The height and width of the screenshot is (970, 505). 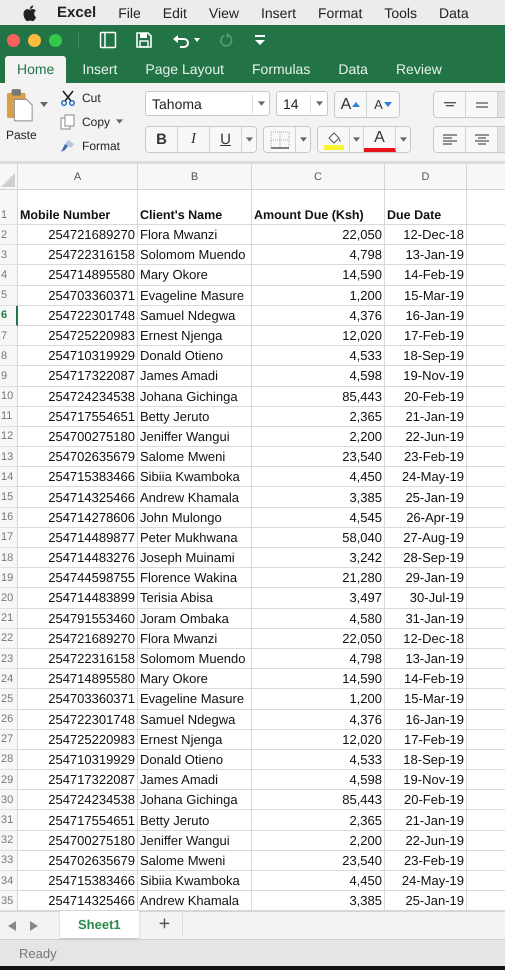 What do you see at coordinates (189, 800) in the screenshot?
I see `table-cell: Johana Gichinga` at bounding box center [189, 800].